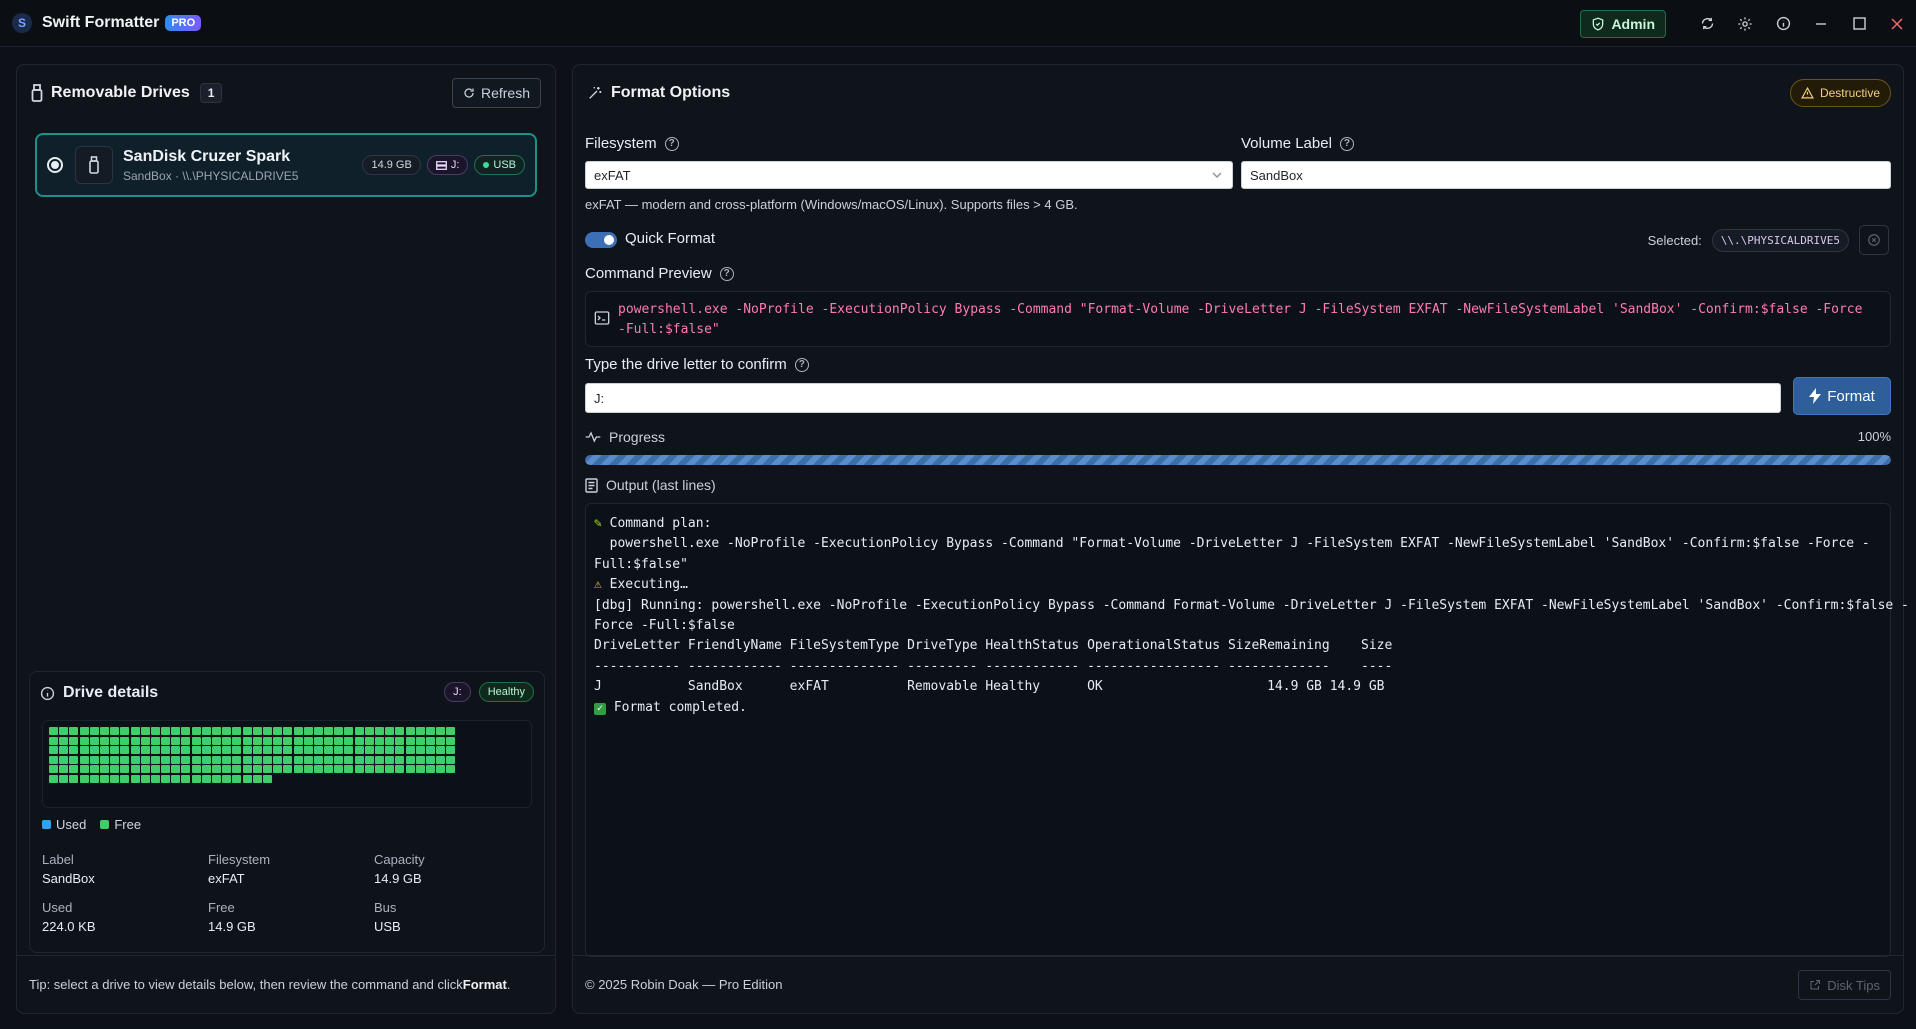 The width and height of the screenshot is (1916, 1029). I want to click on drives-panel-title: Removable Drives, so click(120, 92).